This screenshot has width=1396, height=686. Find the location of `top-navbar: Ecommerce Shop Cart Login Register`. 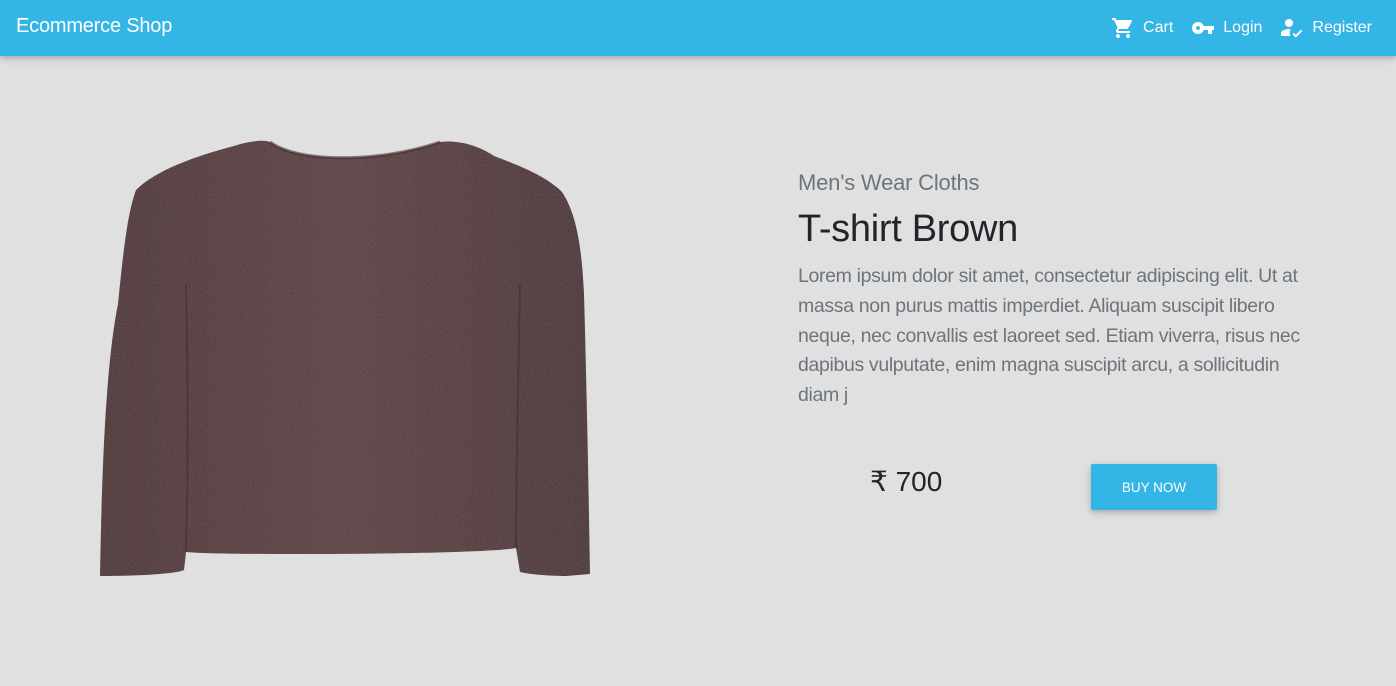

top-navbar: Ecommerce Shop Cart Login Register is located at coordinates (698, 28).